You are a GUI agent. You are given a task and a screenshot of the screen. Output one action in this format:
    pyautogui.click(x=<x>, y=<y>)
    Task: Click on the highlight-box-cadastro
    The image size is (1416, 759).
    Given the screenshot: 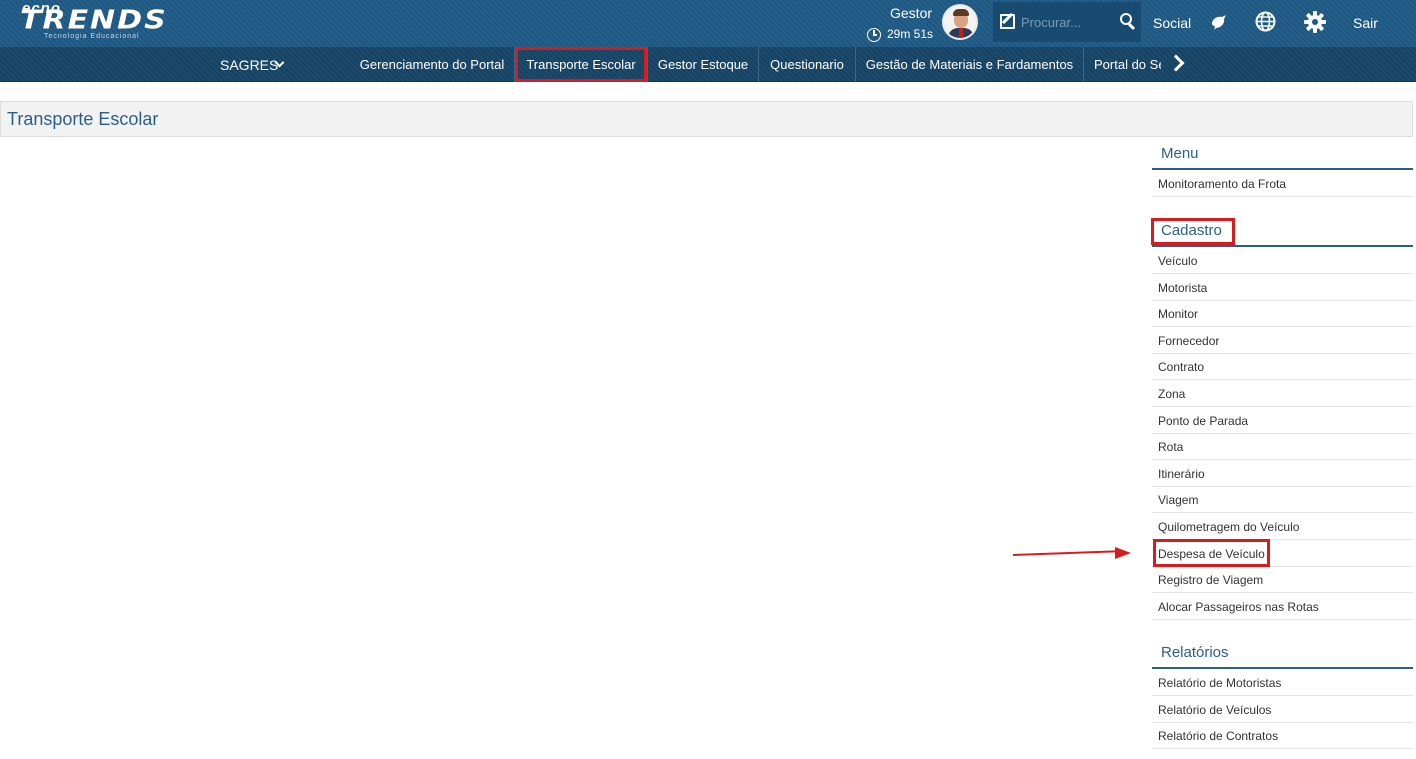 What is the action you would take?
    pyautogui.click(x=1193, y=231)
    